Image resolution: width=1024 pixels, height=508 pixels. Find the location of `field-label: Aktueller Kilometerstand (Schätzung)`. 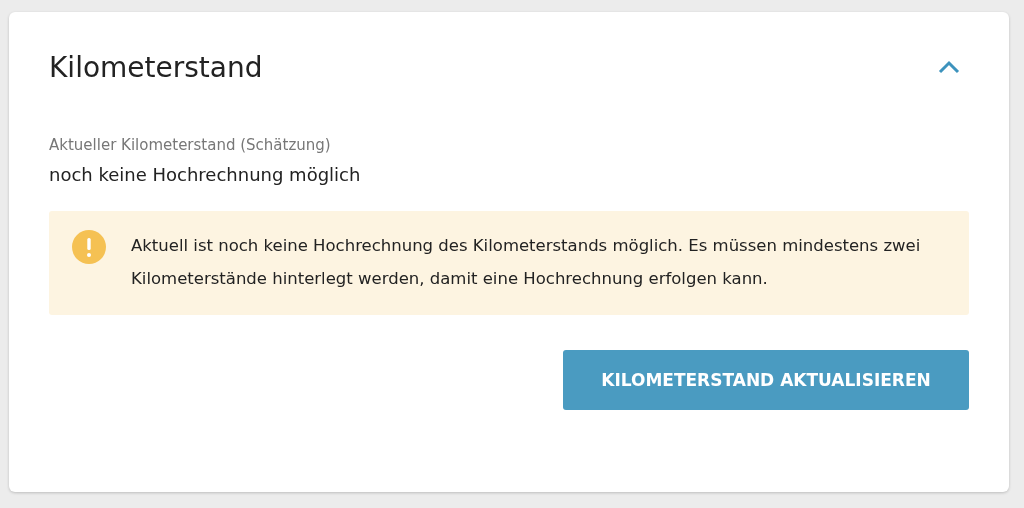

field-label: Aktueller Kilometerstand (Schätzung) is located at coordinates (190, 145).